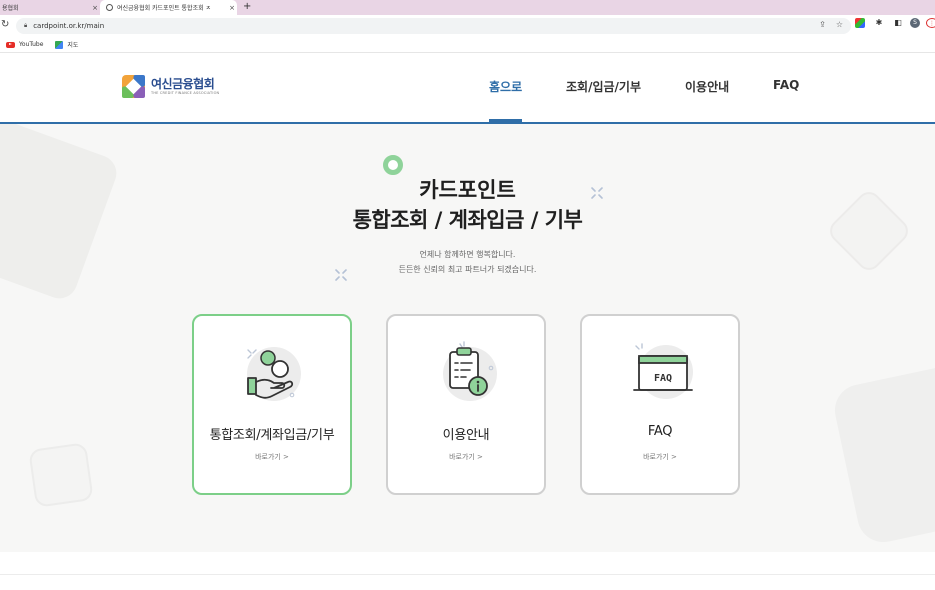  What do you see at coordinates (59, 44) in the screenshot?
I see `maps-icon` at bounding box center [59, 44].